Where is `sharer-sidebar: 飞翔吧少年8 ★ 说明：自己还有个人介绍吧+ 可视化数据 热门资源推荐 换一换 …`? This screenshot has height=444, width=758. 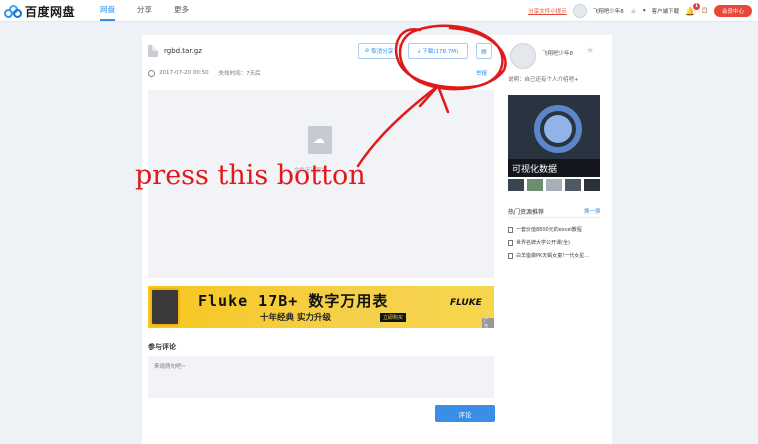
sharer-sidebar: 飞翔吧少年8 ★ 说明：自己还有个人介绍吧+ 可视化数据 热门资源推荐 换一换 … is located at coordinates (557, 239).